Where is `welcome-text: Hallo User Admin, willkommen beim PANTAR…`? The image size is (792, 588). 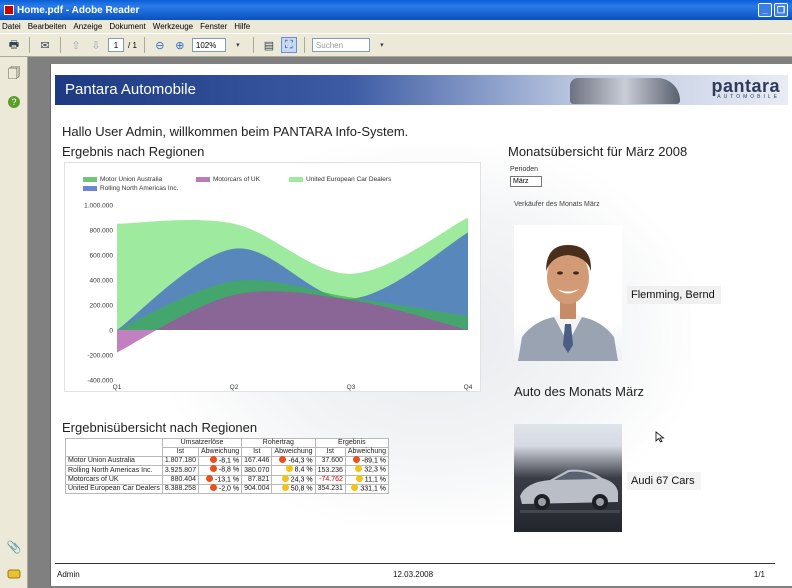 welcome-text: Hallo User Admin, willkommen beim PANTAR… is located at coordinates (235, 131).